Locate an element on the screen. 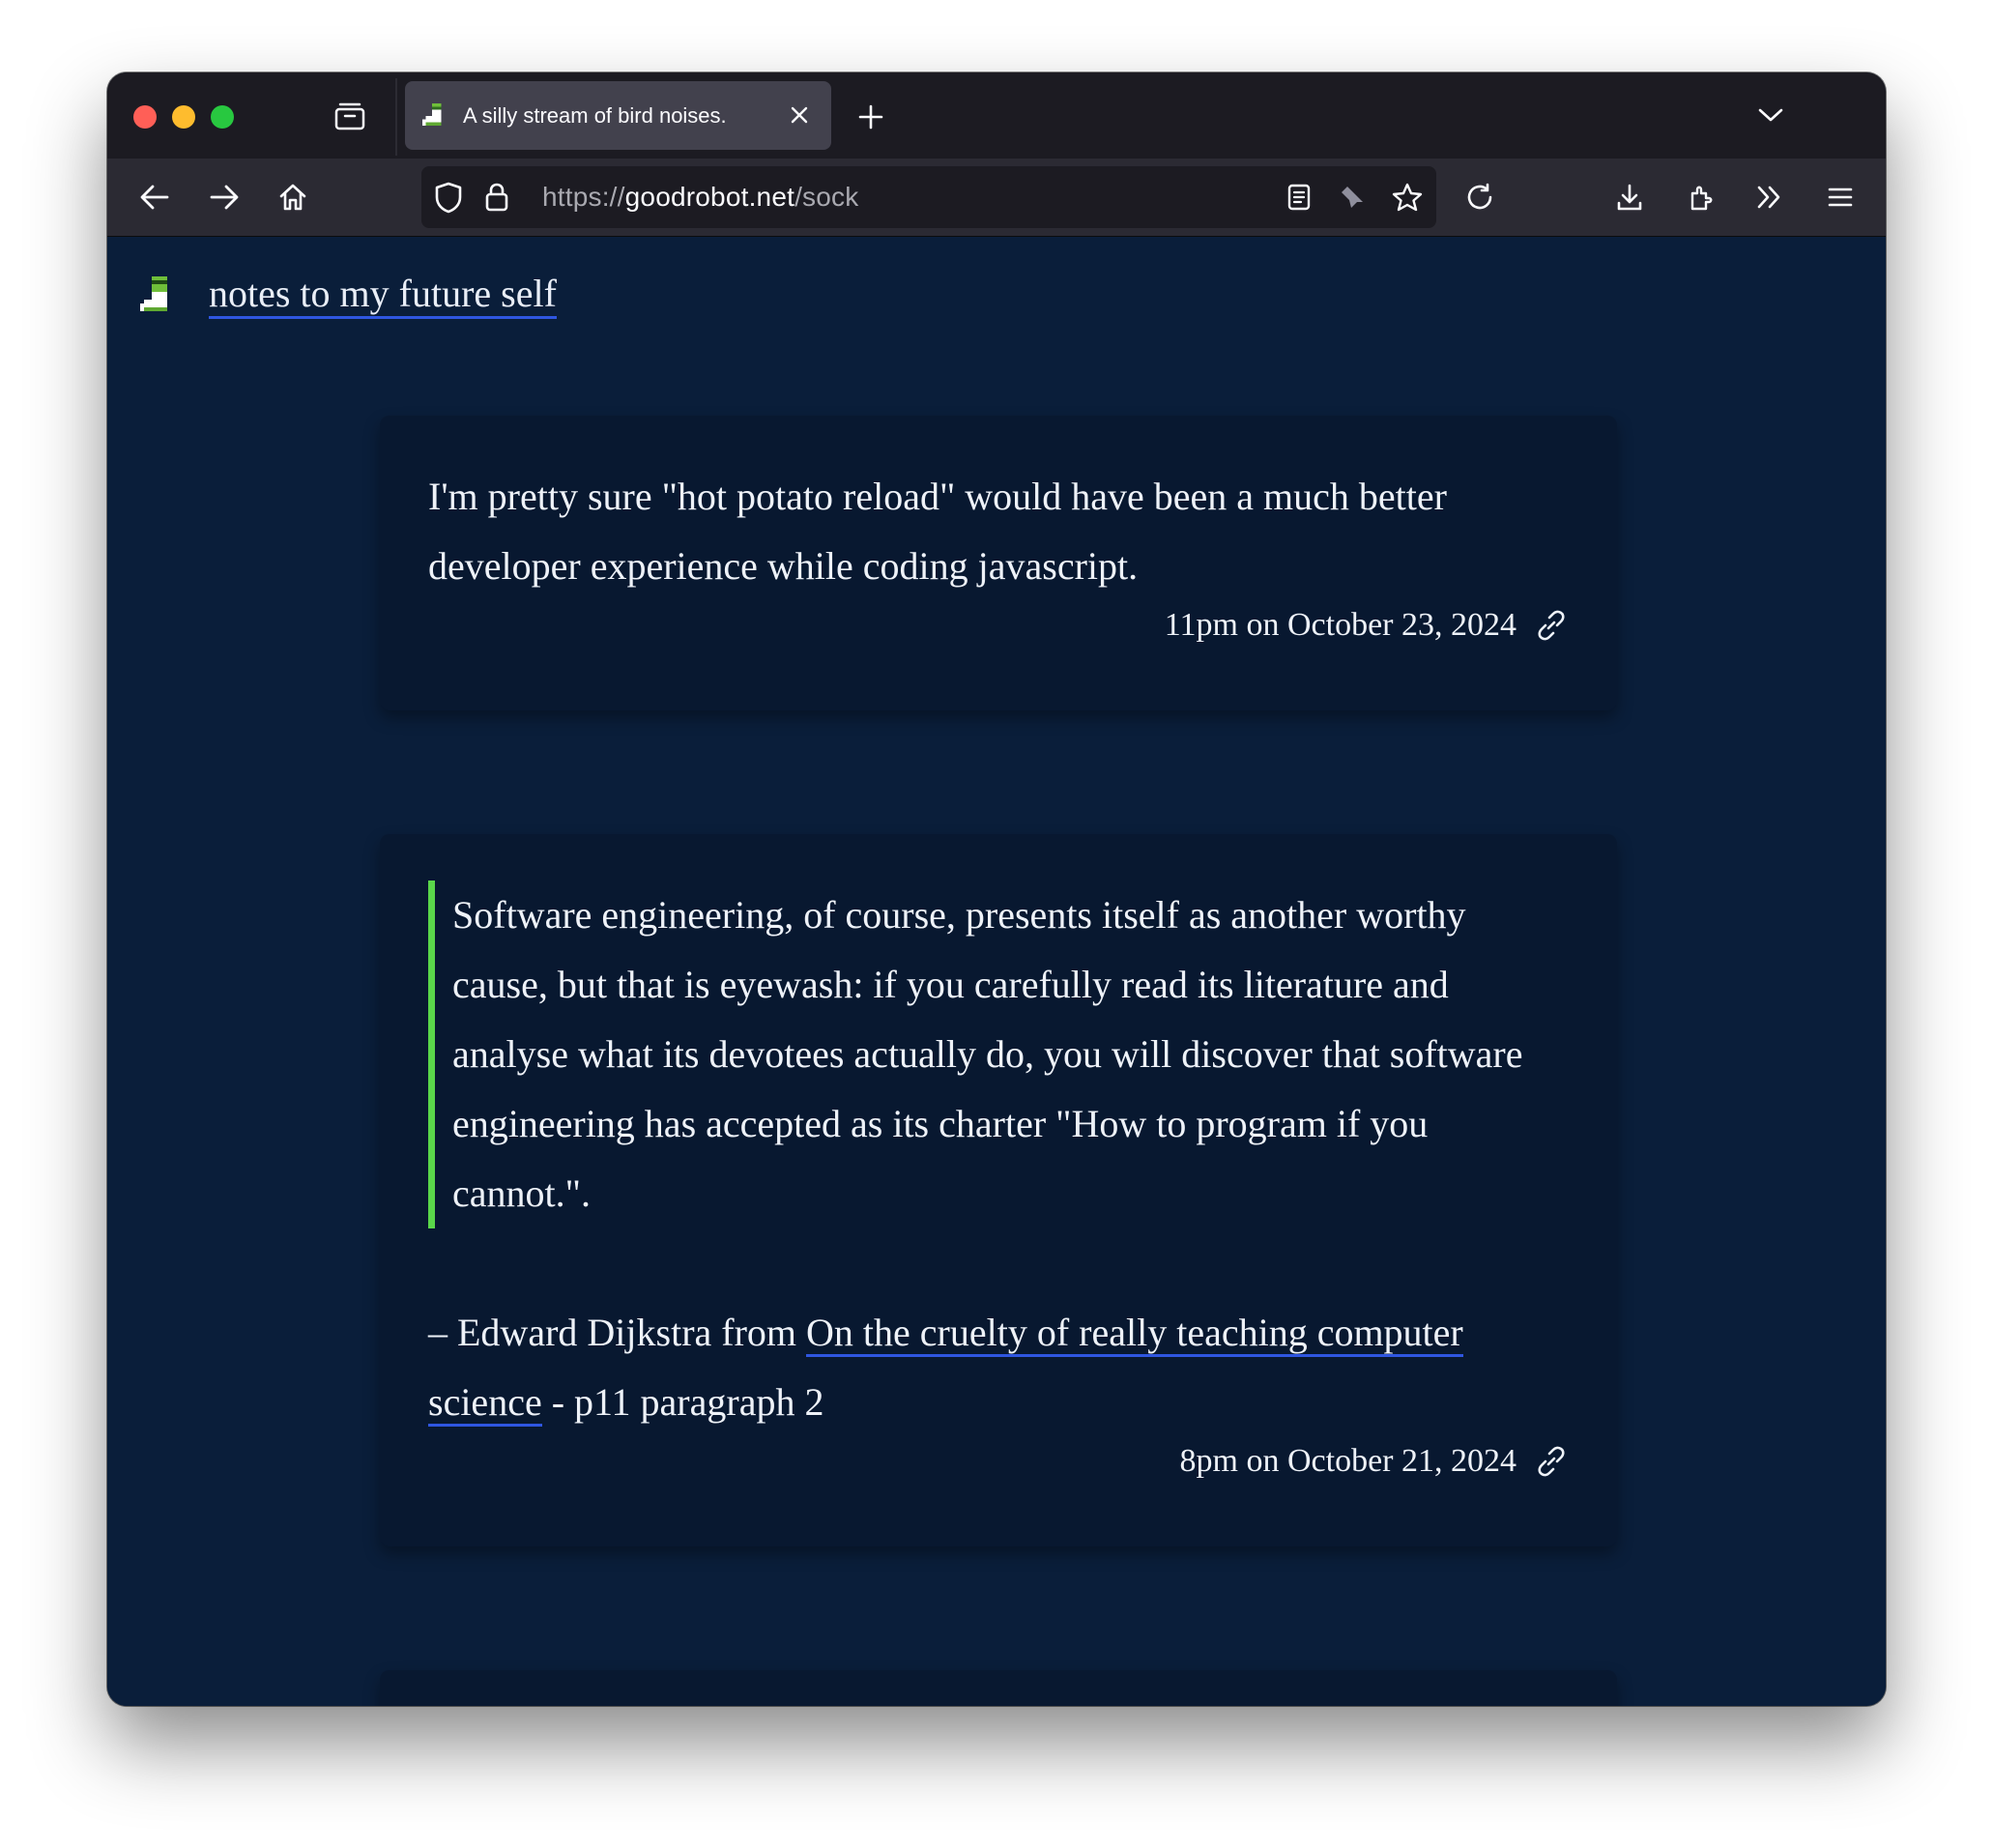  tab-separator is located at coordinates (396, 117).